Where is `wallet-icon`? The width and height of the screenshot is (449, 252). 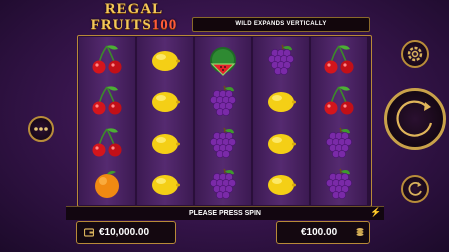
wallet-icon is located at coordinates (89, 232).